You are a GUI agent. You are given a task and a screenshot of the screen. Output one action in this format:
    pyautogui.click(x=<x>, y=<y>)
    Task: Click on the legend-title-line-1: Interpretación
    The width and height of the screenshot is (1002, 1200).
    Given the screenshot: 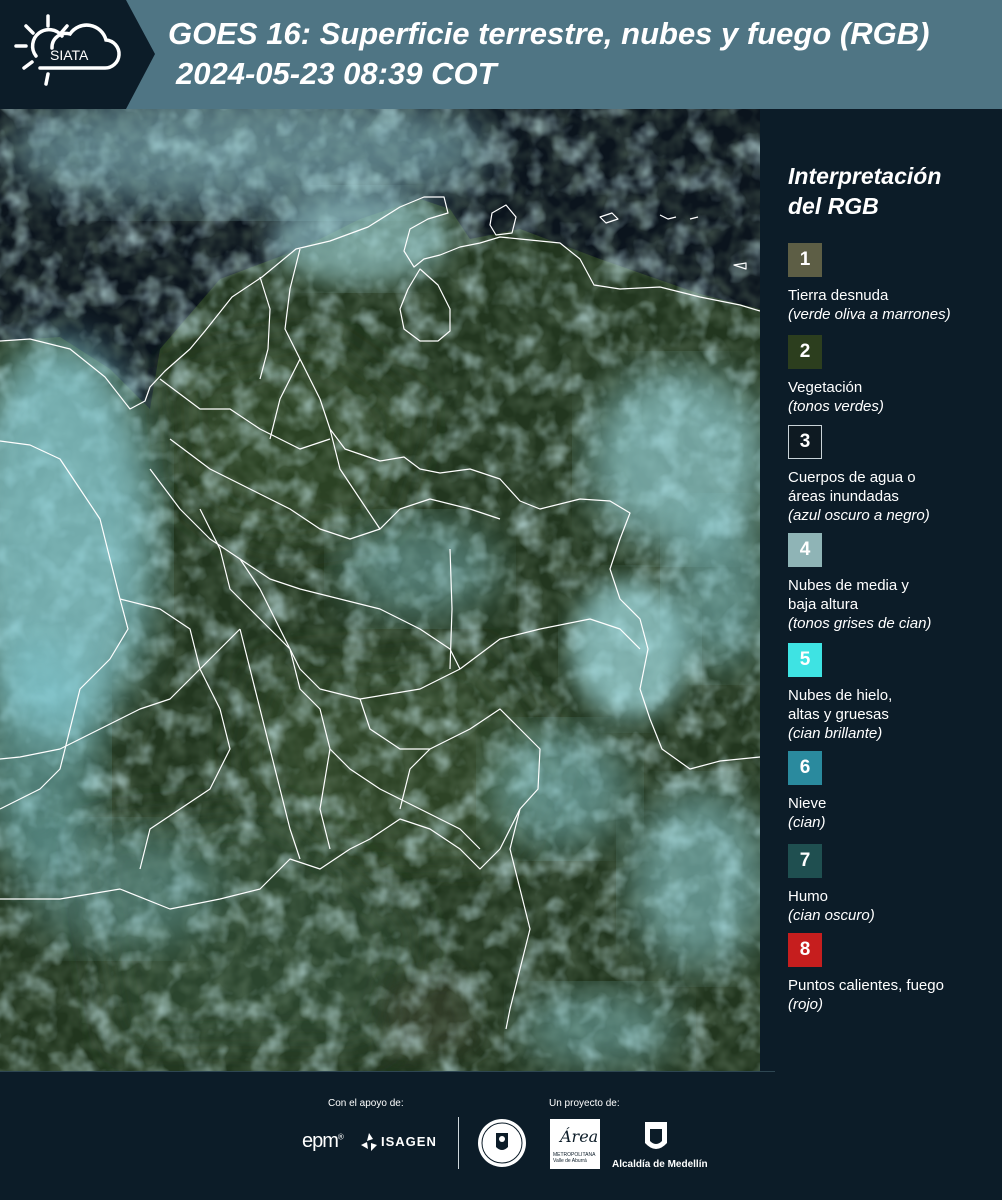 What is the action you would take?
    pyautogui.click(x=865, y=176)
    